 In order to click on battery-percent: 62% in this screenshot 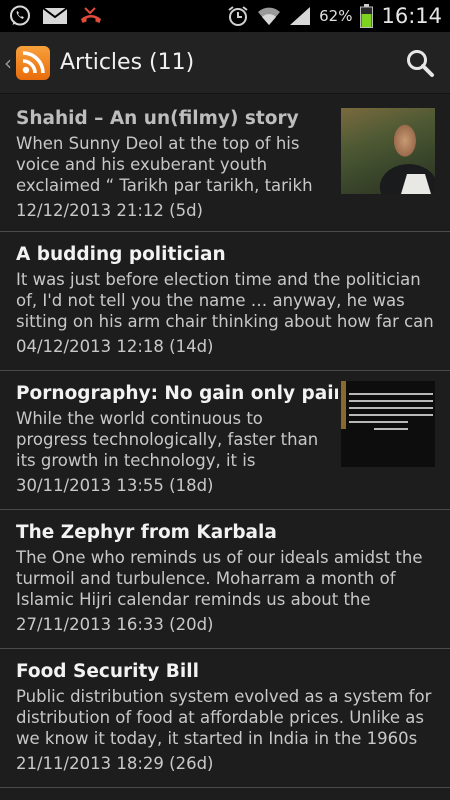, I will do `click(336, 16)`.